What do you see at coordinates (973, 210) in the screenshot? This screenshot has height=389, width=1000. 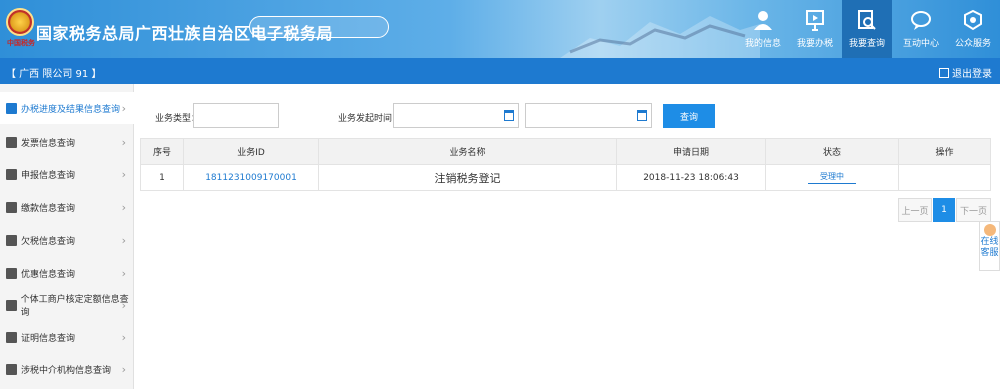 I see `next-page-button: 下一页` at bounding box center [973, 210].